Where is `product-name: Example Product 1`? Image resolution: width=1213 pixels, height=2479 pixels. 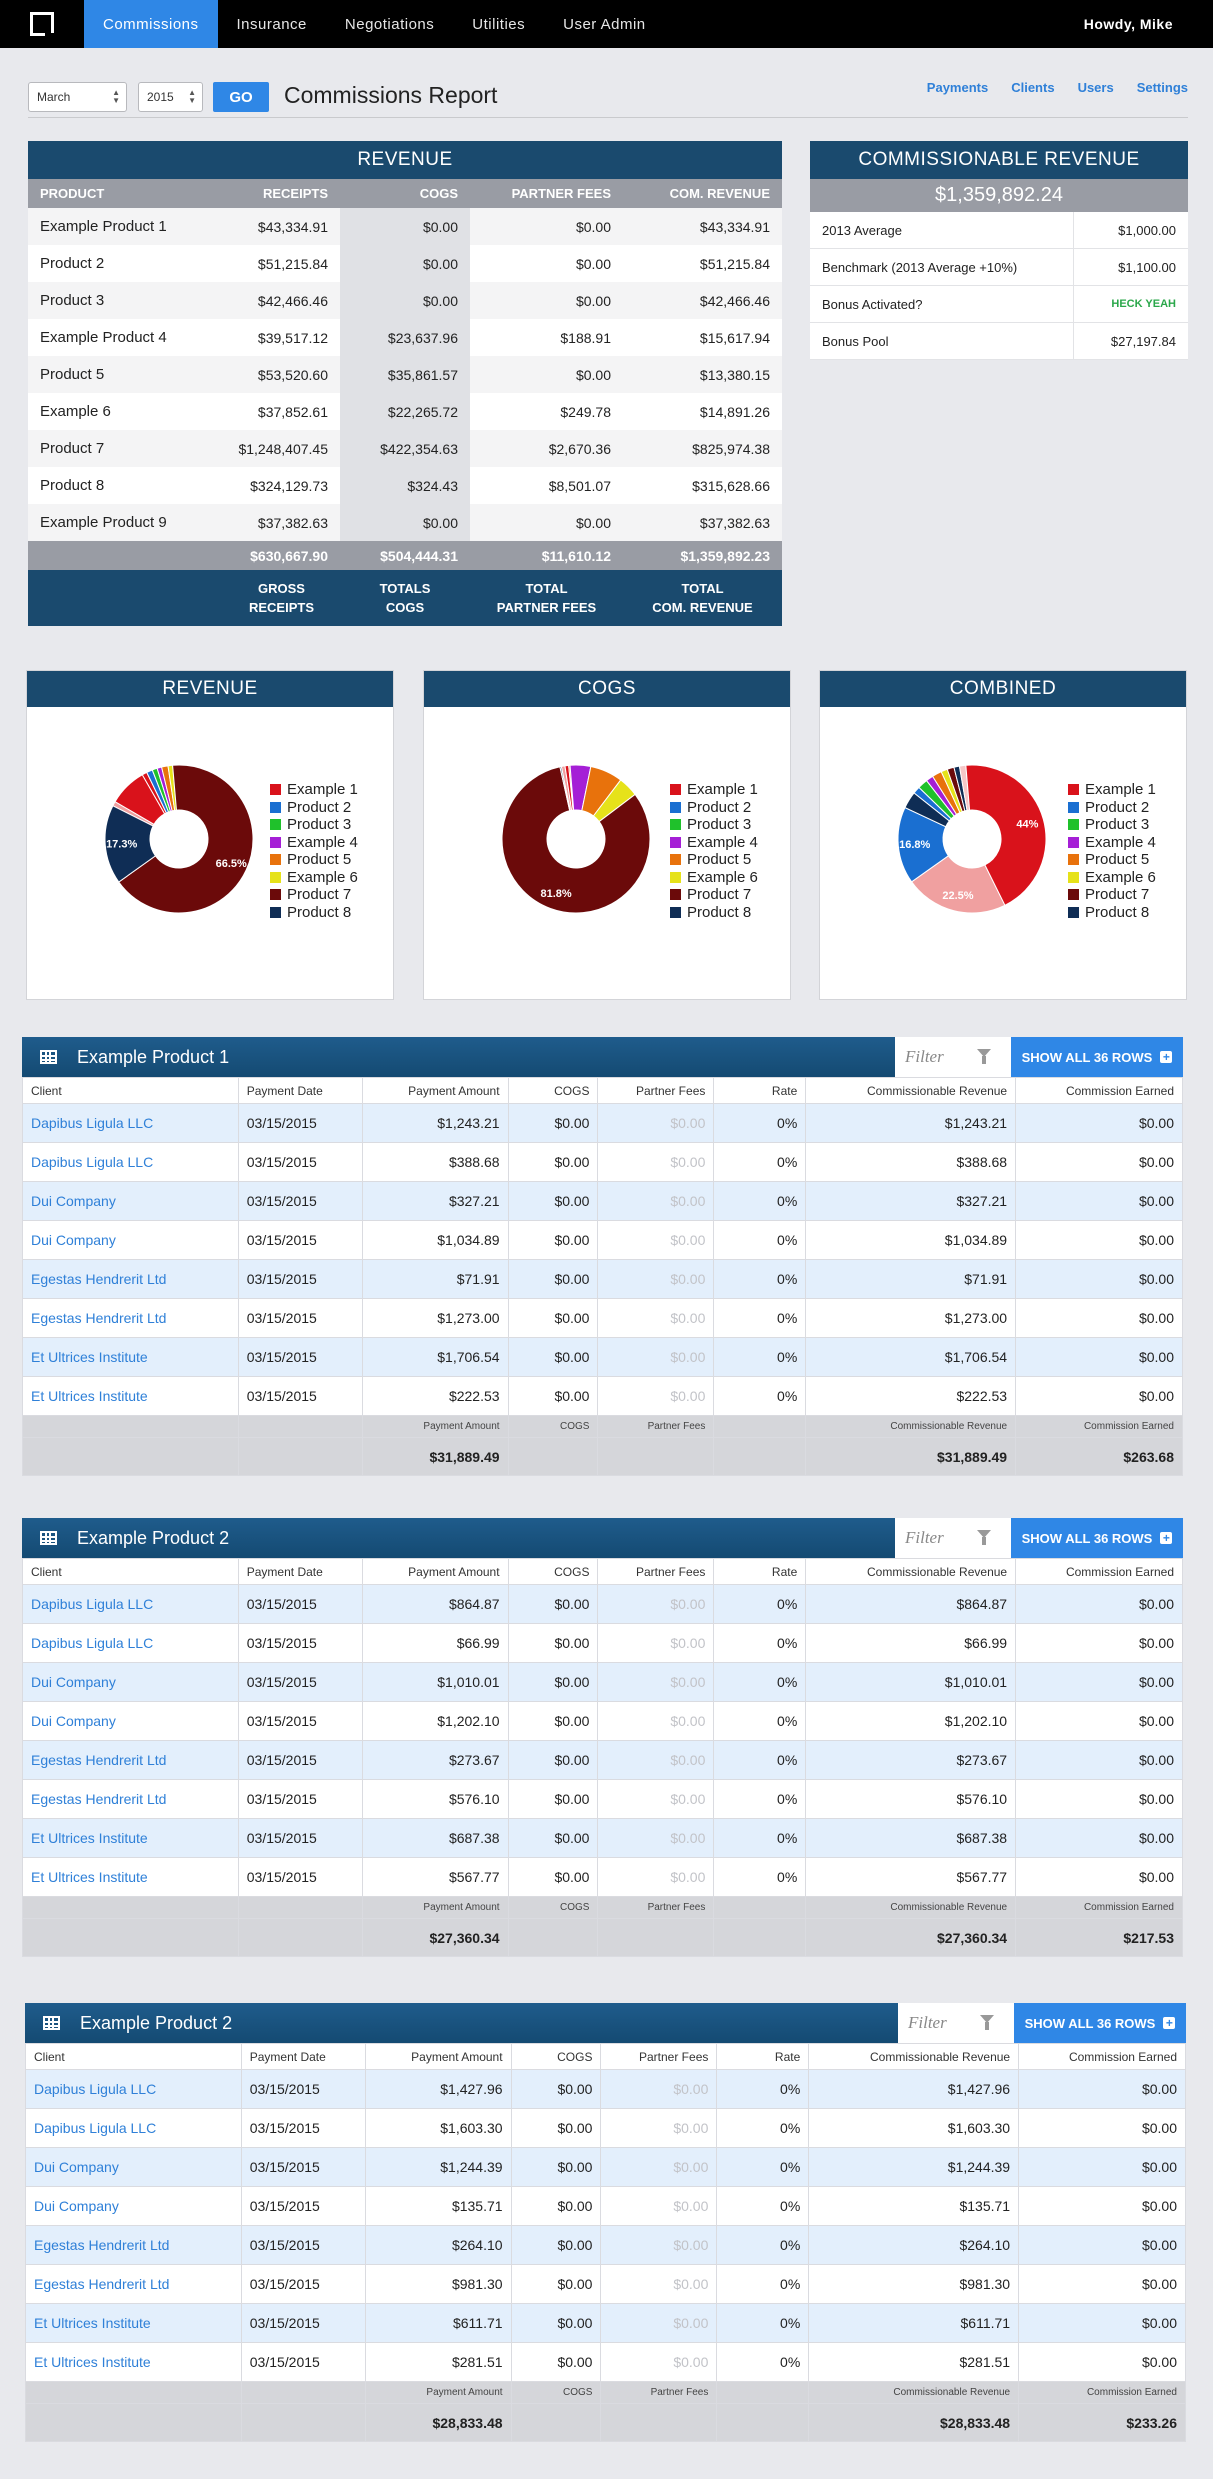 product-name: Example Product 1 is located at coordinates (125, 226).